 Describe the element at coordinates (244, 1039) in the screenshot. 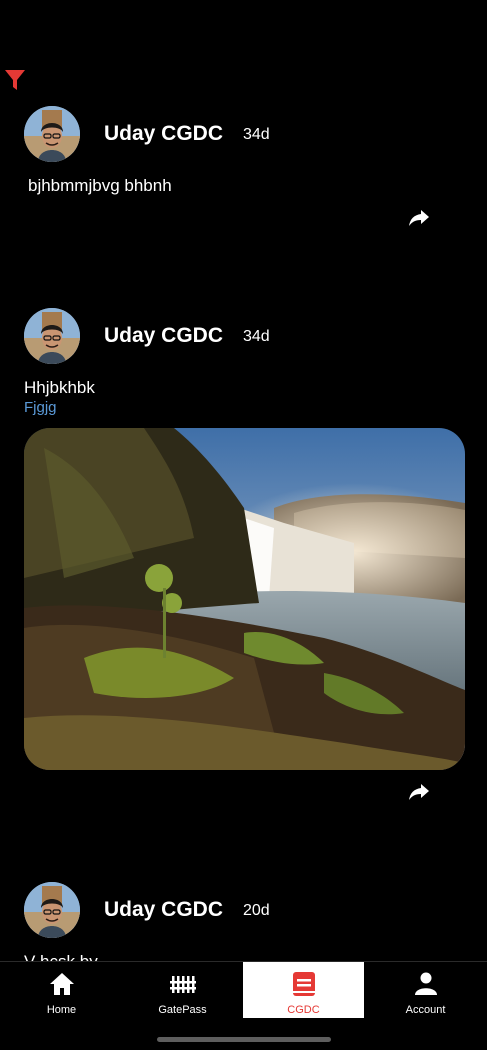

I see `home-indicator` at that location.